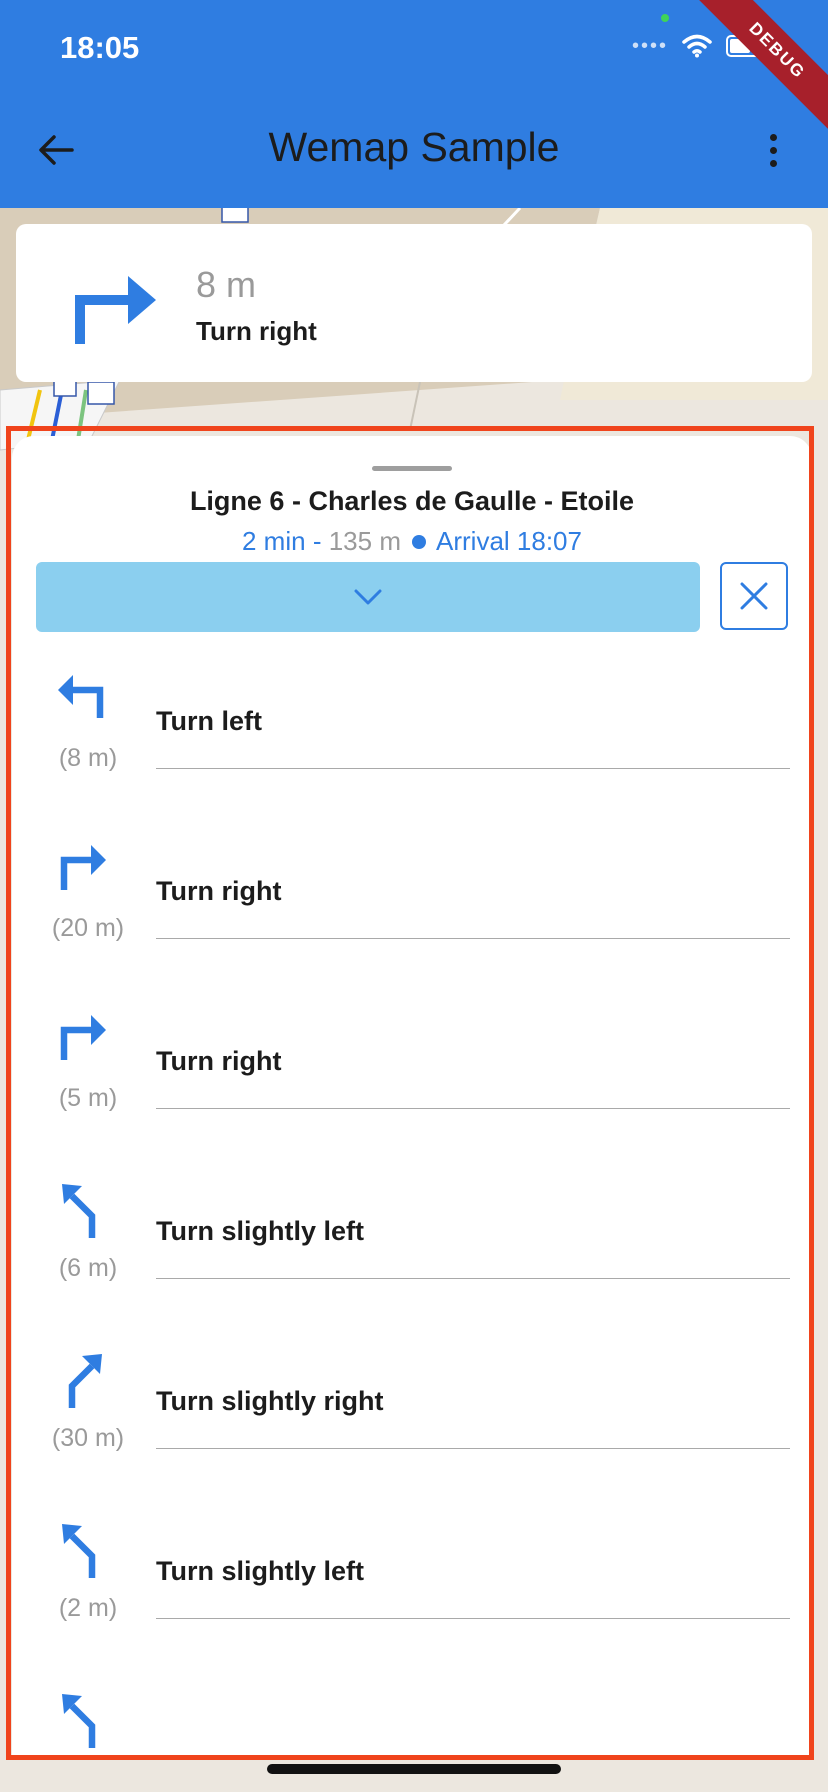 The height and width of the screenshot is (1792, 828). Describe the element at coordinates (270, 1401) in the screenshot. I see `step-instruction: Turn slightly right` at that location.